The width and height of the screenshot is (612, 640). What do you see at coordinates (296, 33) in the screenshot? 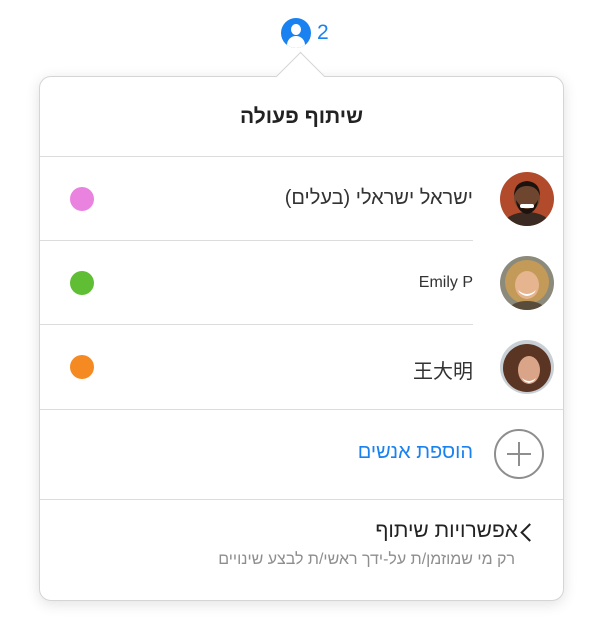
I see `person-circle-icon` at bounding box center [296, 33].